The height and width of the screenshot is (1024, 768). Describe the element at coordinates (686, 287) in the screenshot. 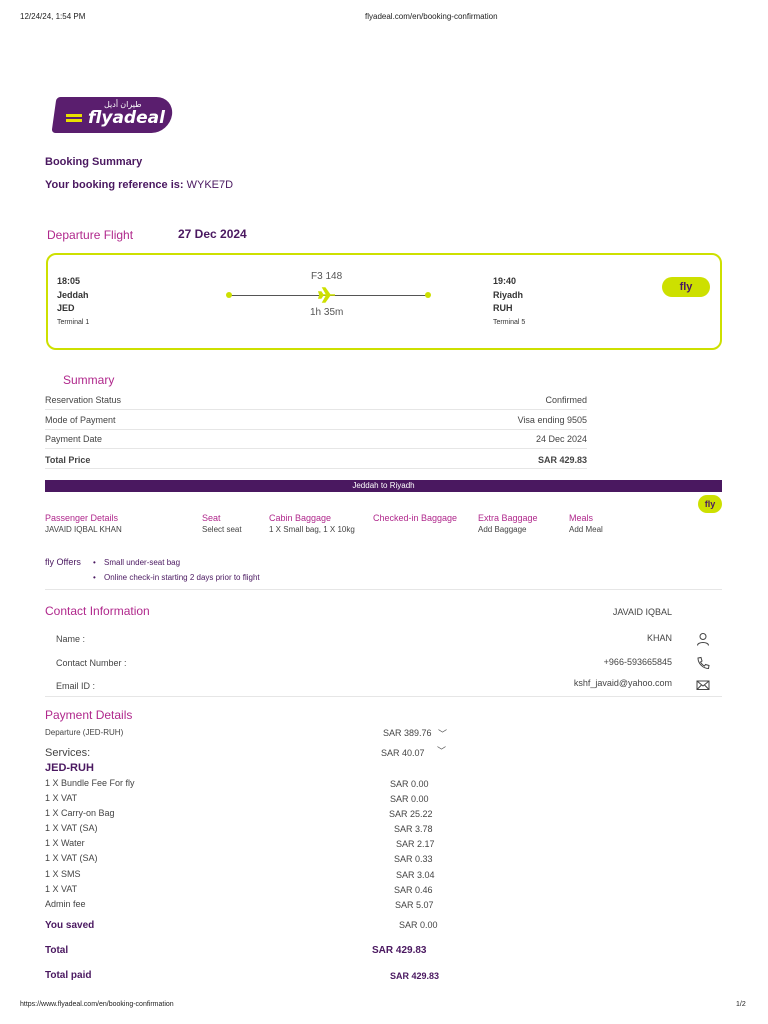

I see `fly-fare-badge: fly` at that location.